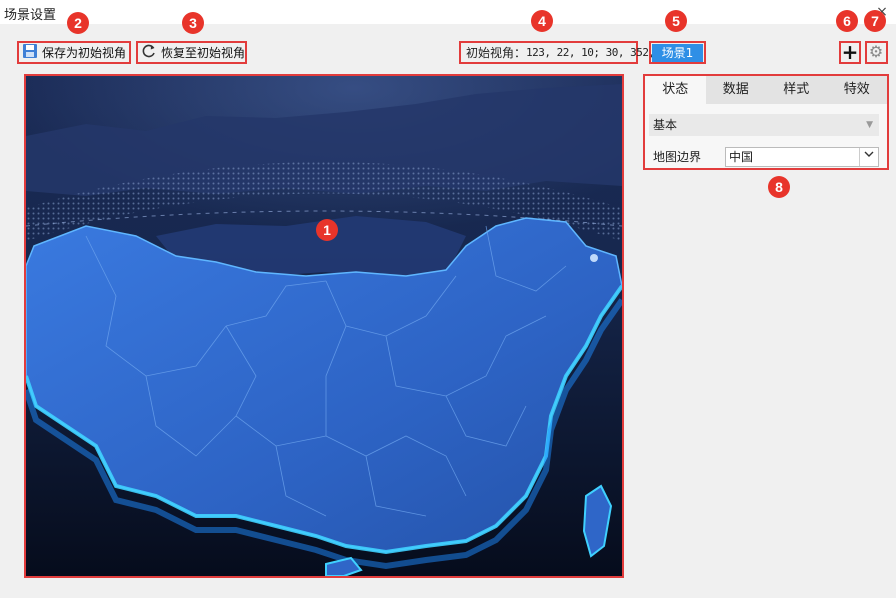 This screenshot has width=896, height=598. Describe the element at coordinates (741, 157) in the screenshot. I see `map-boundary-value: 中国` at that location.